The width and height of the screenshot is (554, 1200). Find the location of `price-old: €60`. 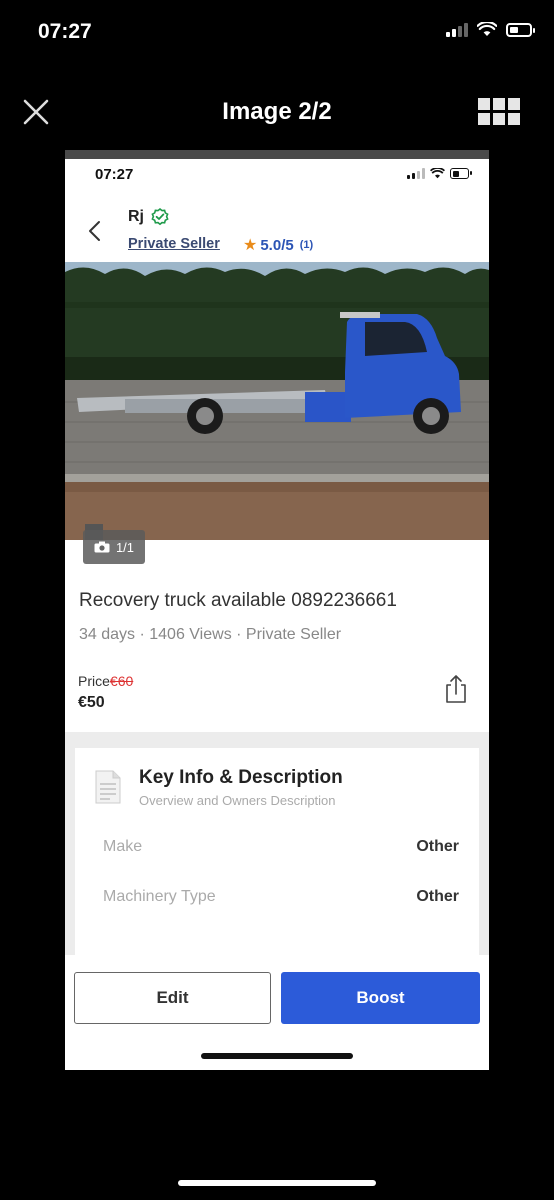

price-old: €60 is located at coordinates (121, 681).